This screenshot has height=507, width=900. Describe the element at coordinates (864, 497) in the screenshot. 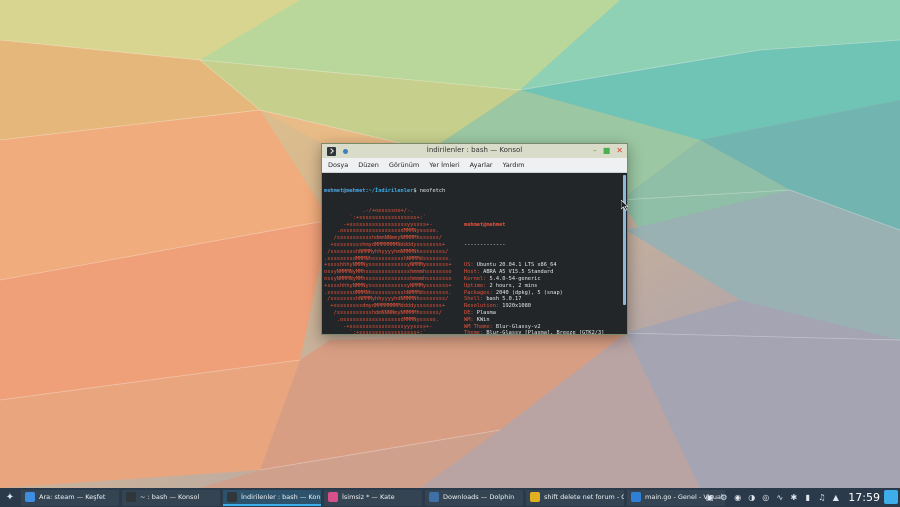

I see `clock: 17:59` at that location.